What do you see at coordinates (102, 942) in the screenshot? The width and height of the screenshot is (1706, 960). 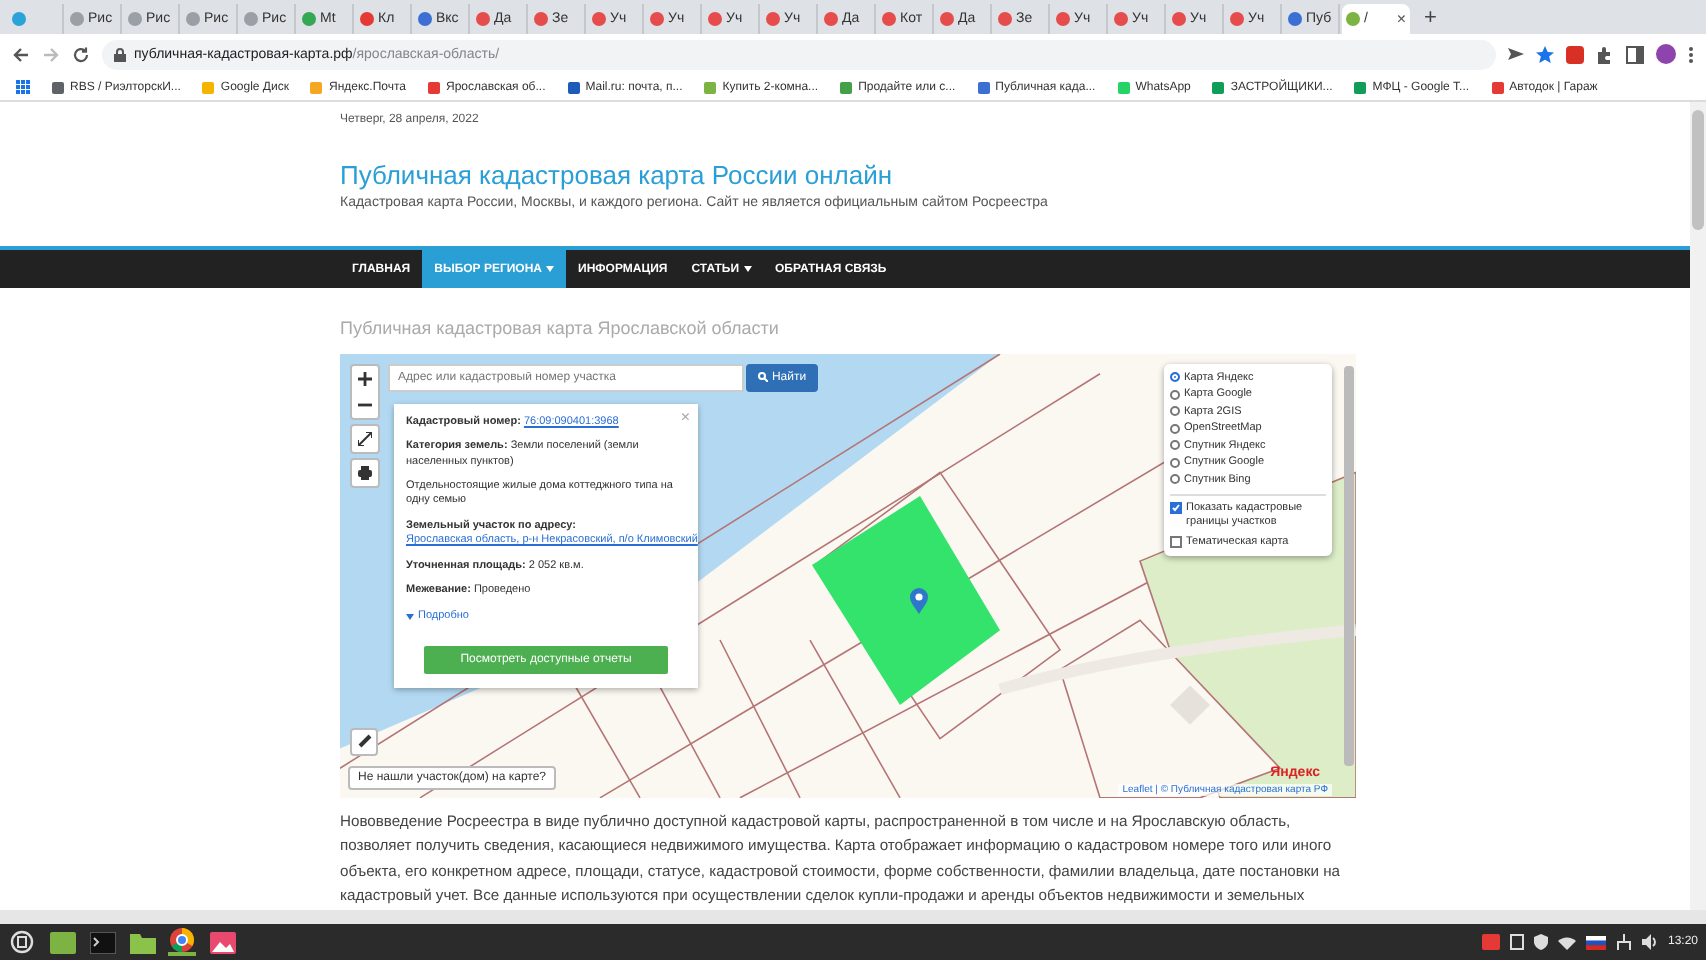 I see `terminal-icon` at bounding box center [102, 942].